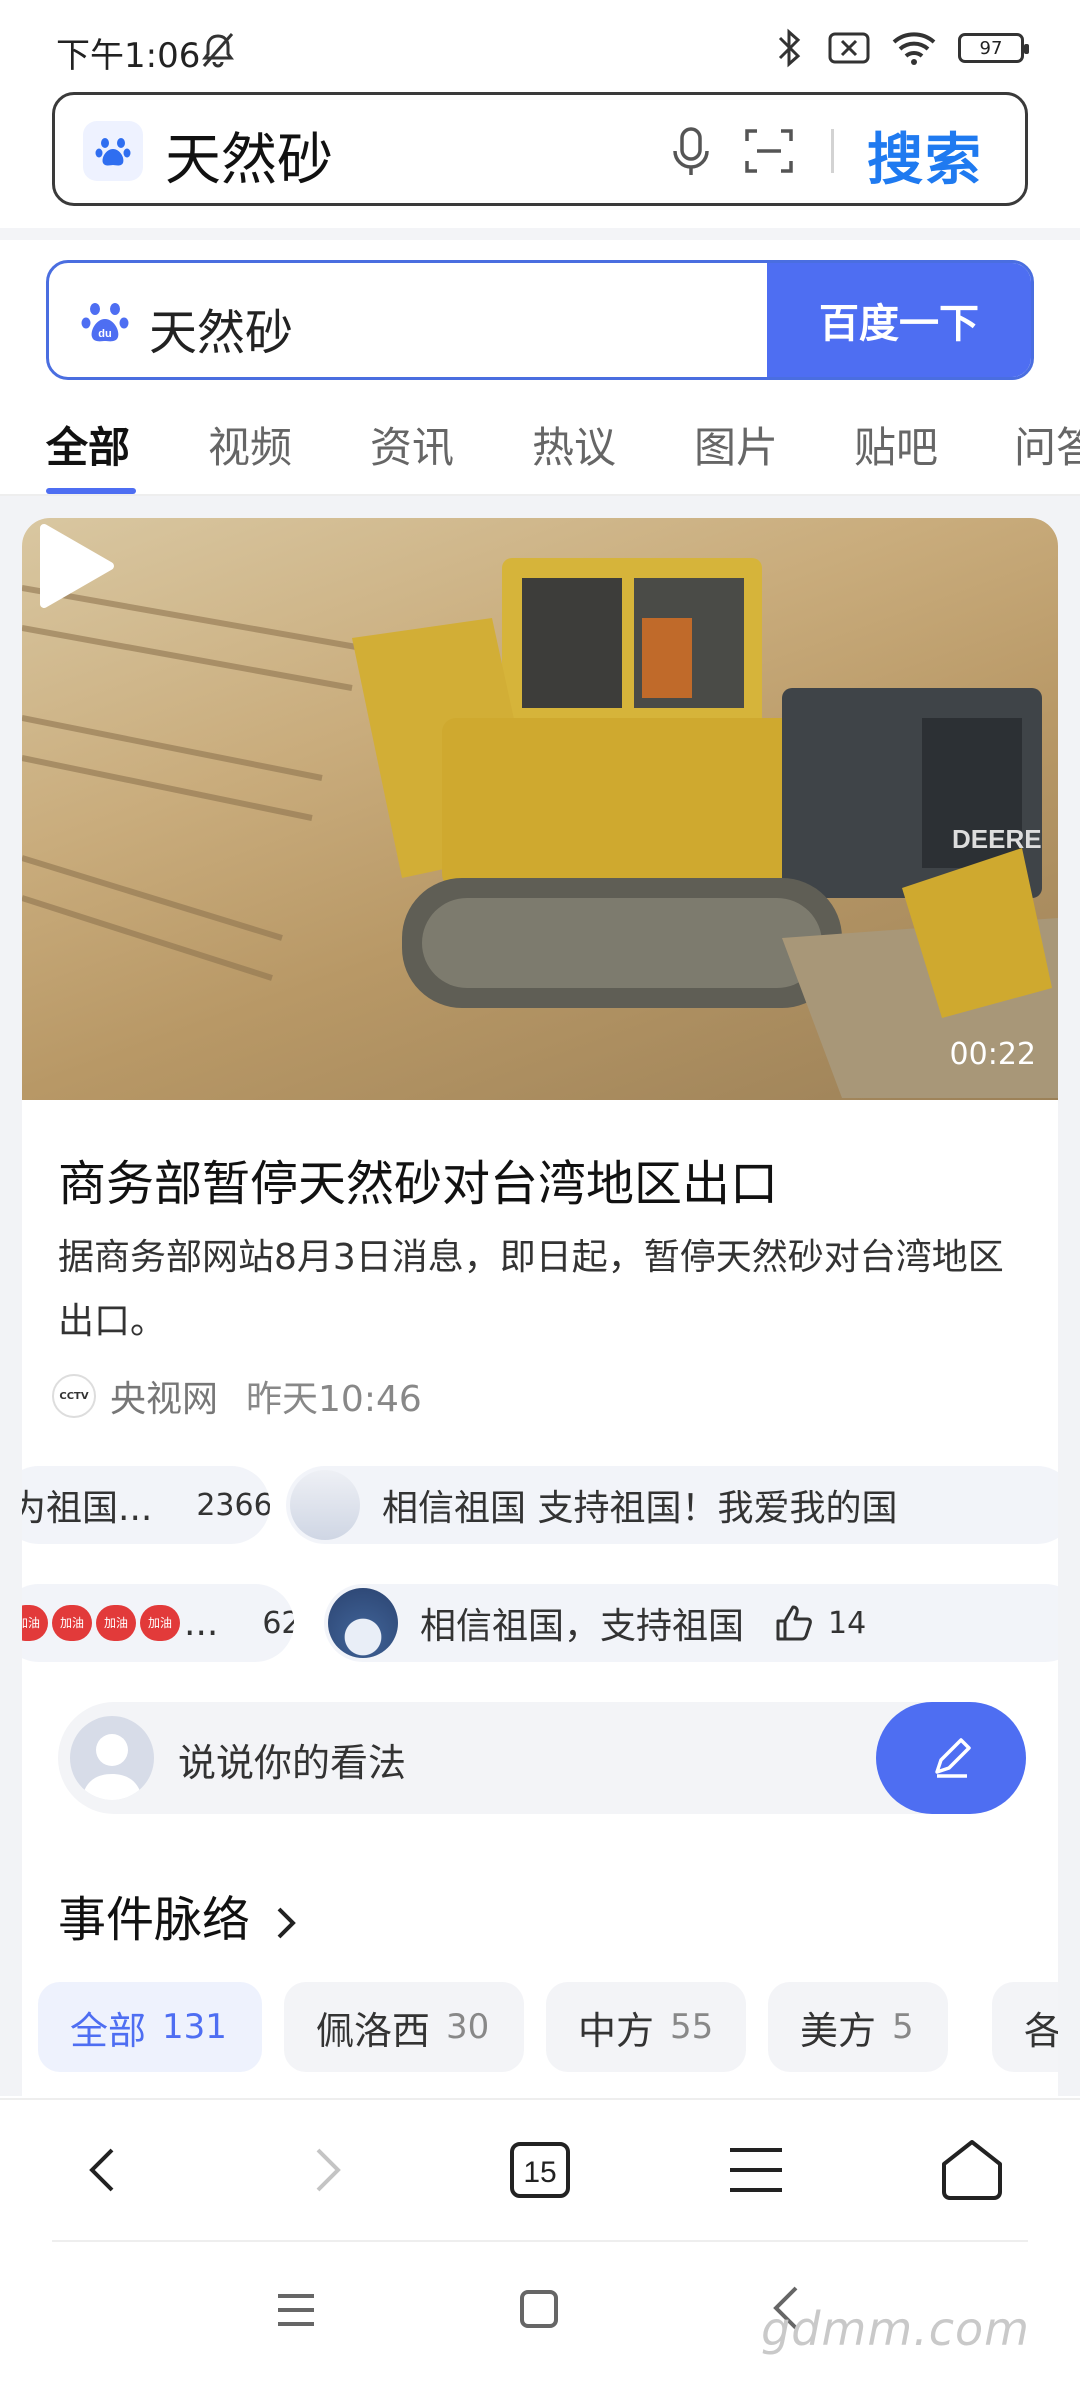 This screenshot has width=1080, height=2400. What do you see at coordinates (287, 1923) in the screenshot?
I see `chevron-right-icon` at bounding box center [287, 1923].